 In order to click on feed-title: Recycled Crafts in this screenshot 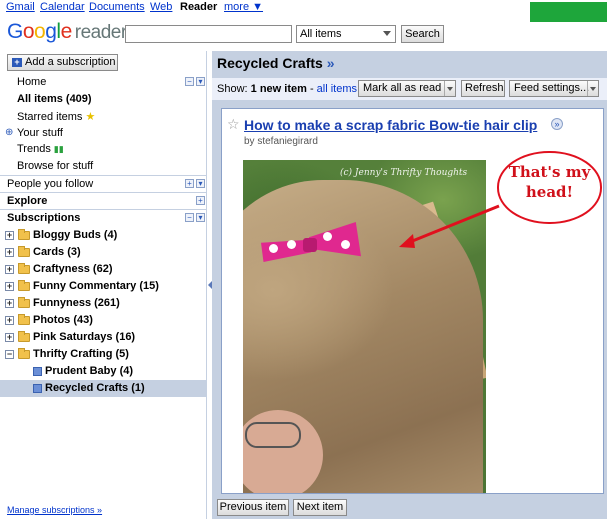, I will do `click(270, 63)`.